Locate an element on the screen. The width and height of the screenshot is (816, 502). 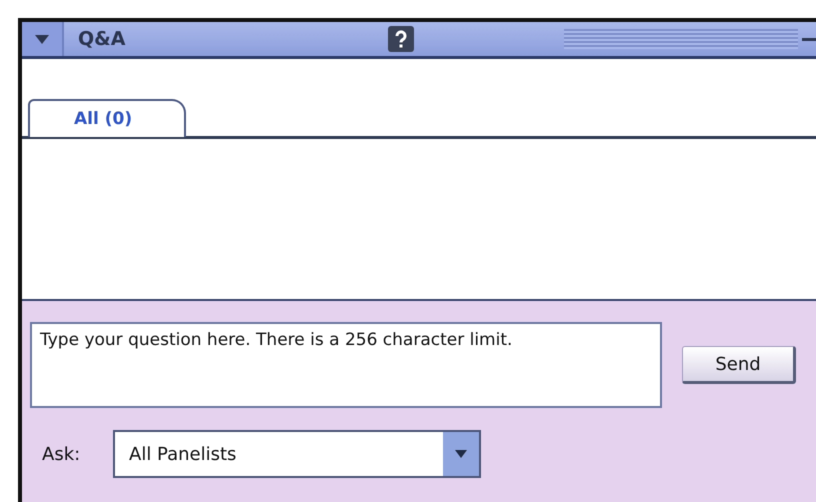
panel-title: Q&A is located at coordinates (102, 39).